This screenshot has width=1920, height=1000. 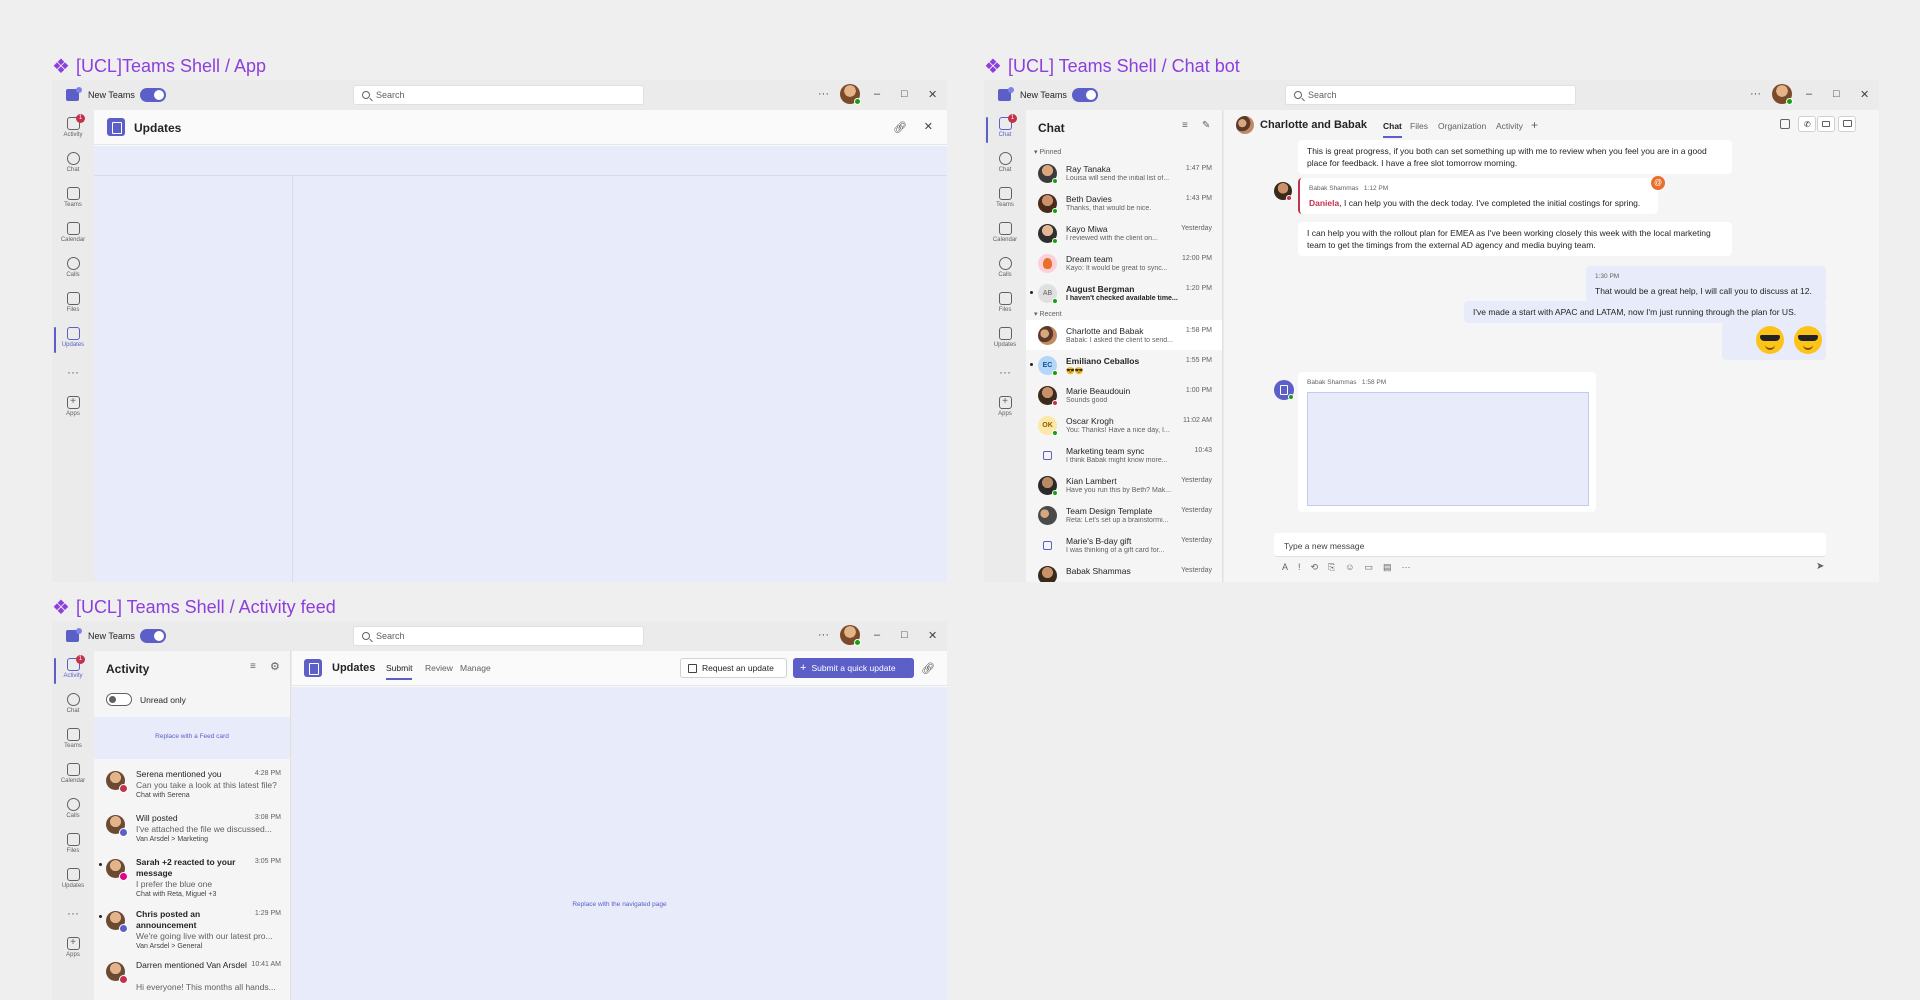 What do you see at coordinates (928, 126) in the screenshot?
I see `close-icon: ✕` at bounding box center [928, 126].